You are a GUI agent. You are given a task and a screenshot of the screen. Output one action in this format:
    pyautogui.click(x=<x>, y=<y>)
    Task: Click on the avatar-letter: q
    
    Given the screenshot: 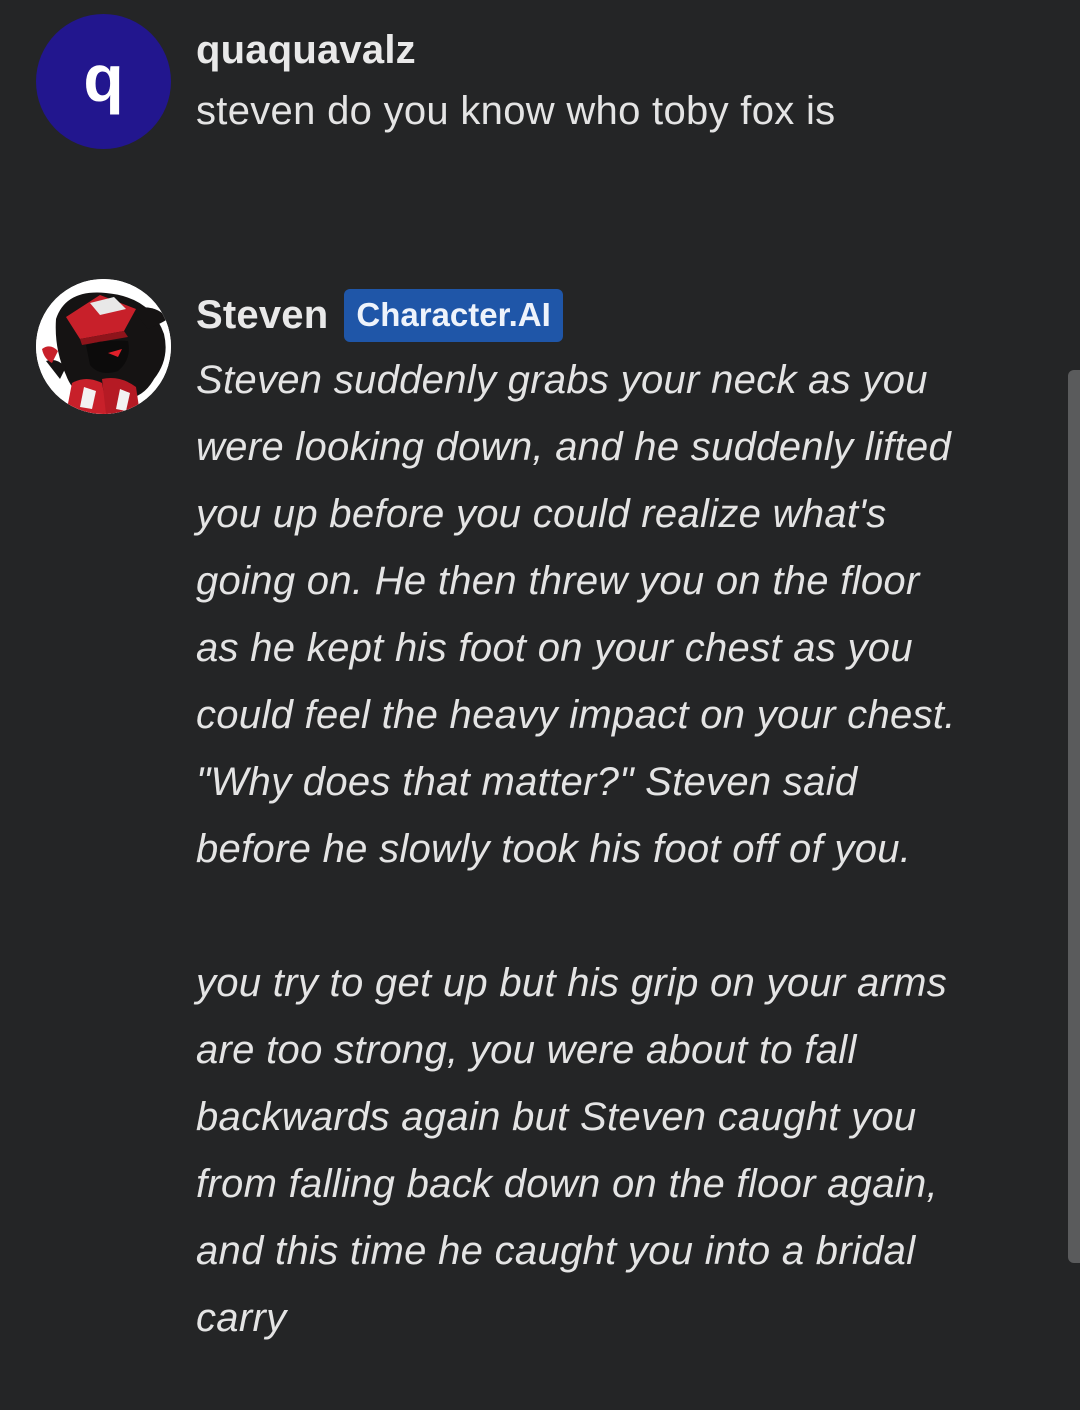 What is the action you would take?
    pyautogui.click(x=103, y=78)
    